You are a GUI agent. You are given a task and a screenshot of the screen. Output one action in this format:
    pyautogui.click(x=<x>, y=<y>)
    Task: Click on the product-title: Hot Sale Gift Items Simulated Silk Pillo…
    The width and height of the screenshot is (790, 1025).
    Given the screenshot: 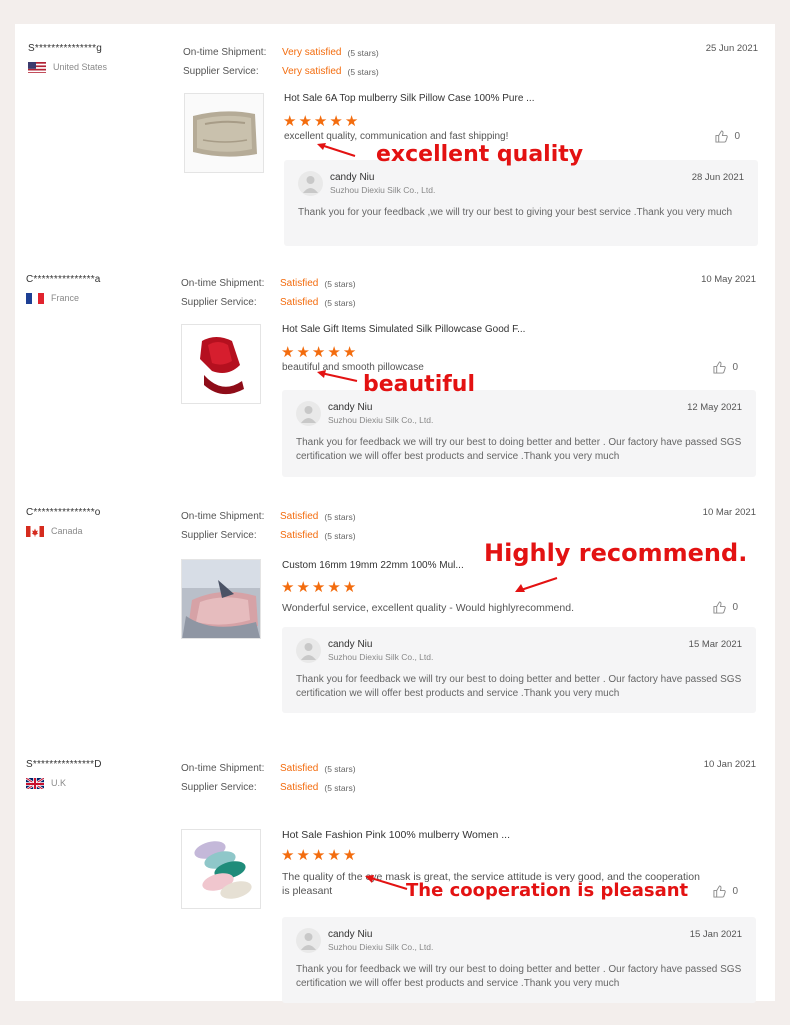 What is the action you would take?
    pyautogui.click(x=403, y=329)
    